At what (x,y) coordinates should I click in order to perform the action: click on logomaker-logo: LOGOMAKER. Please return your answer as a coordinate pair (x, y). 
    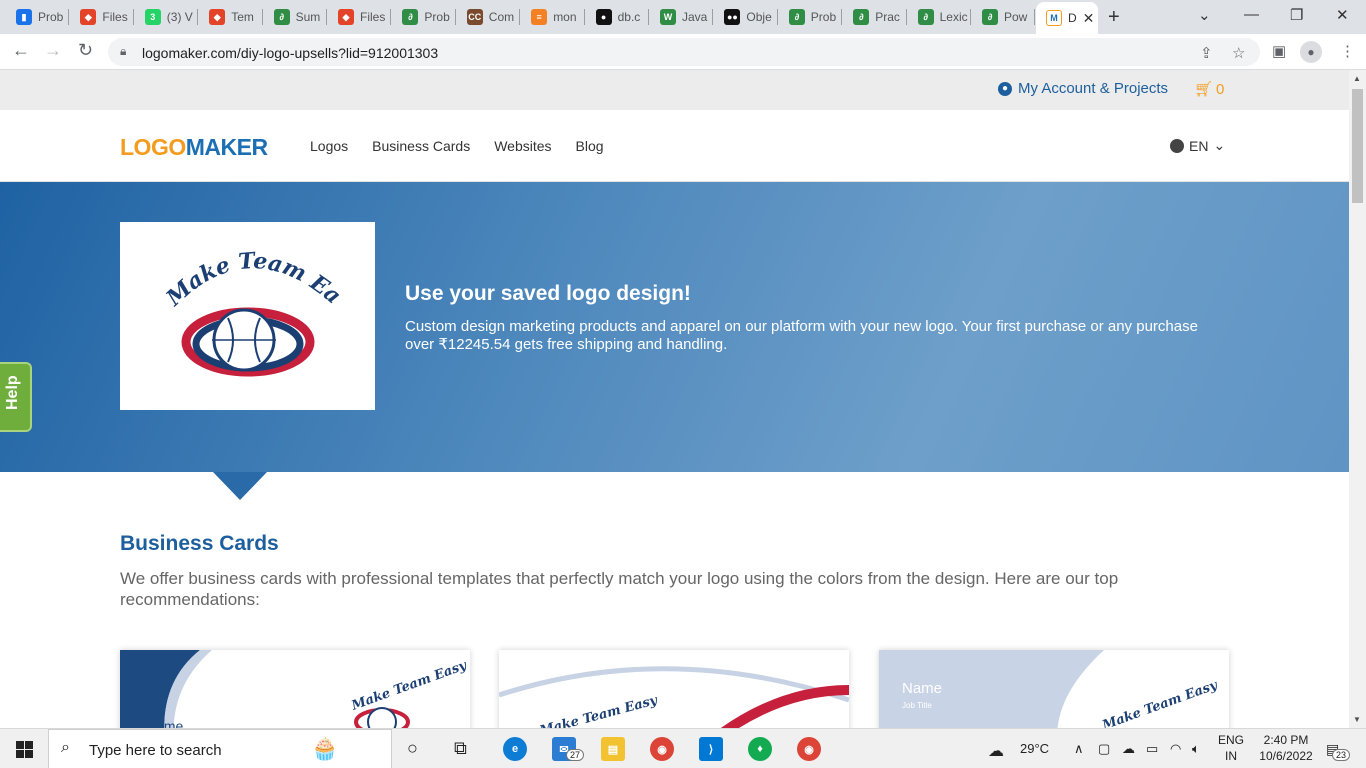
    Looking at the image, I should click on (194, 147).